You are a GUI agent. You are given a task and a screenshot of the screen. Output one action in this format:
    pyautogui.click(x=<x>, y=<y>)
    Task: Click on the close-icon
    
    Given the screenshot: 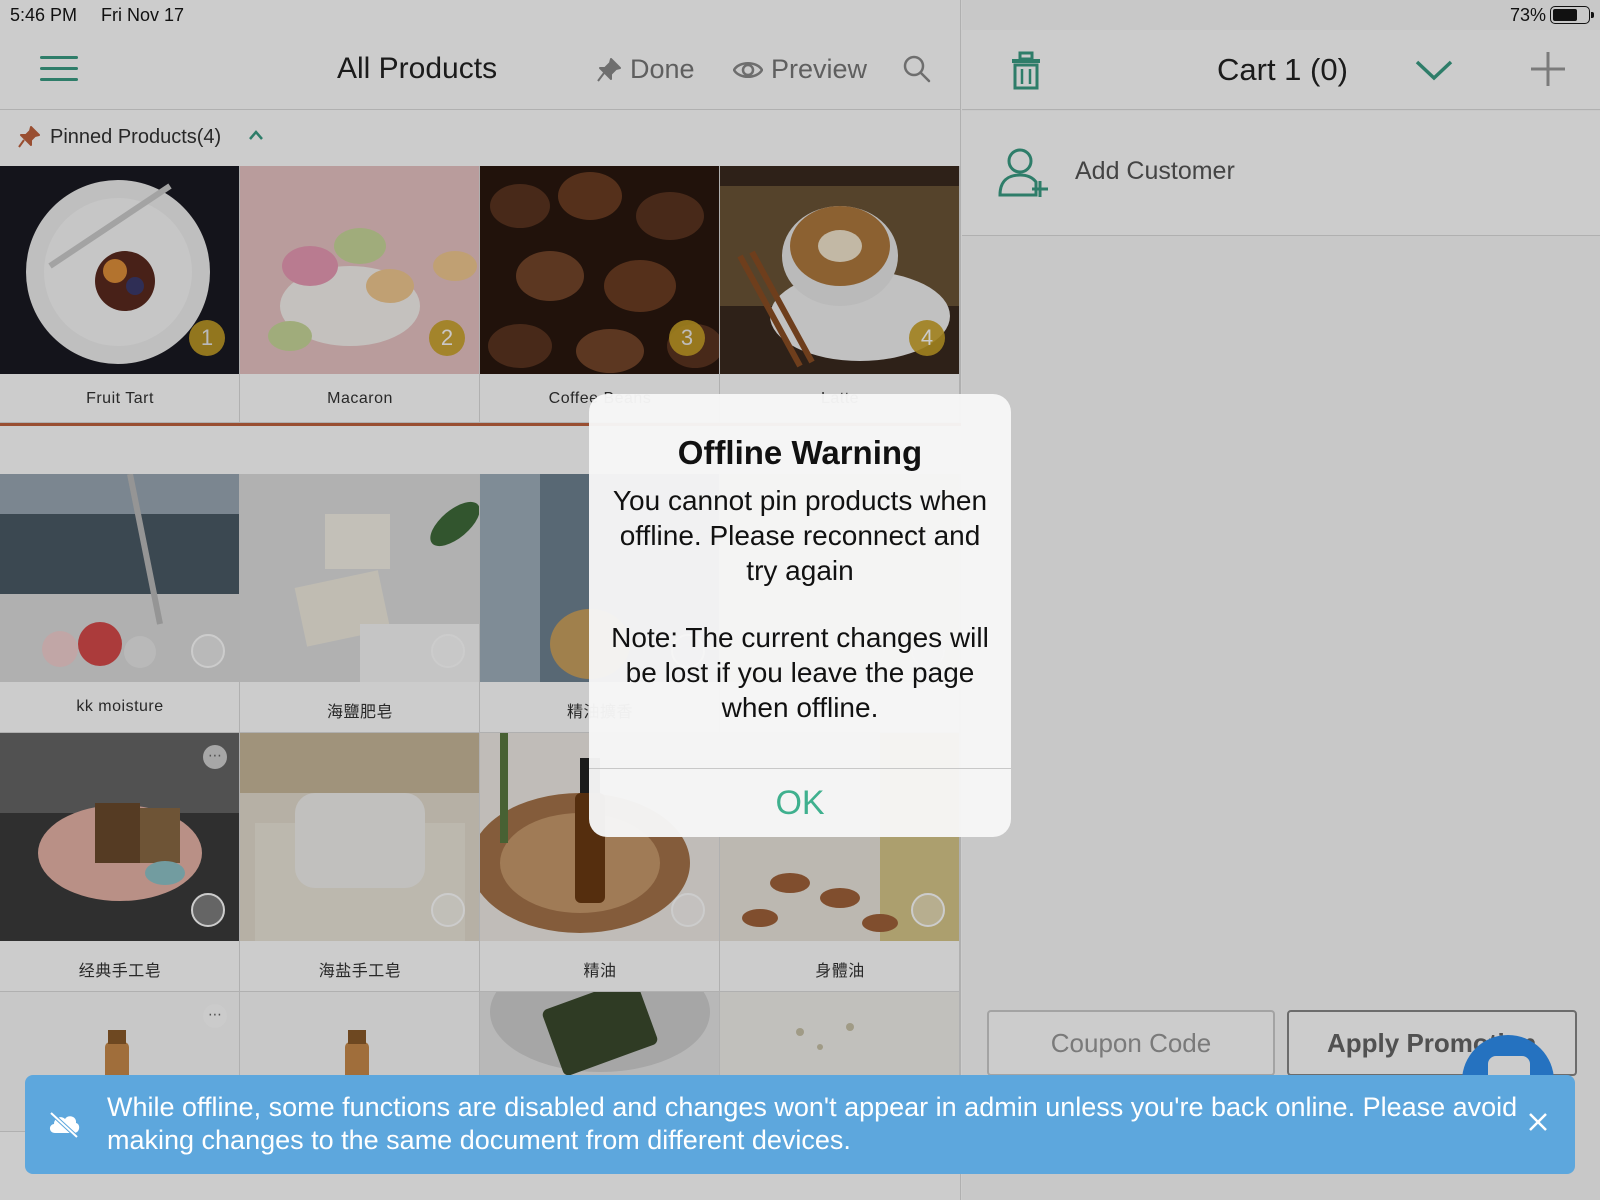 What is the action you would take?
    pyautogui.click(x=1538, y=1122)
    